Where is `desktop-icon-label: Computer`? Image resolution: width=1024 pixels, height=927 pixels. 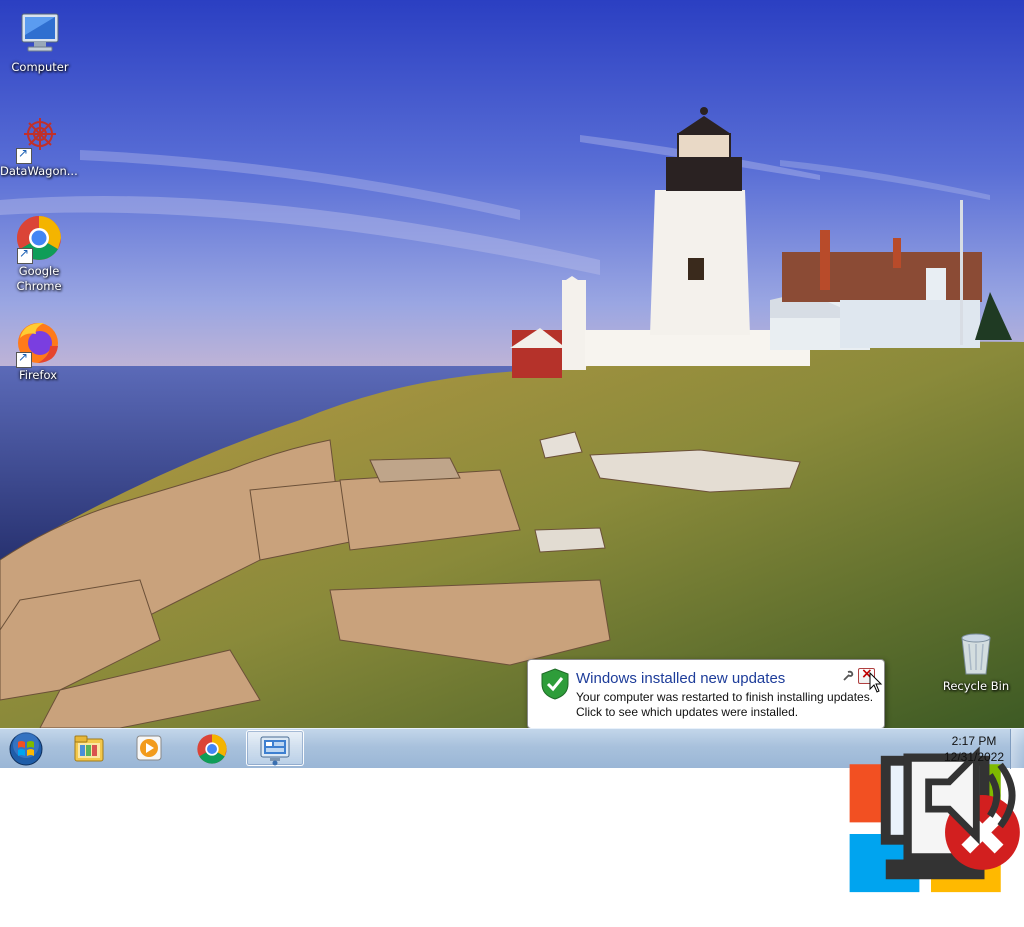
desktop-icon-label: Computer is located at coordinates (40, 67).